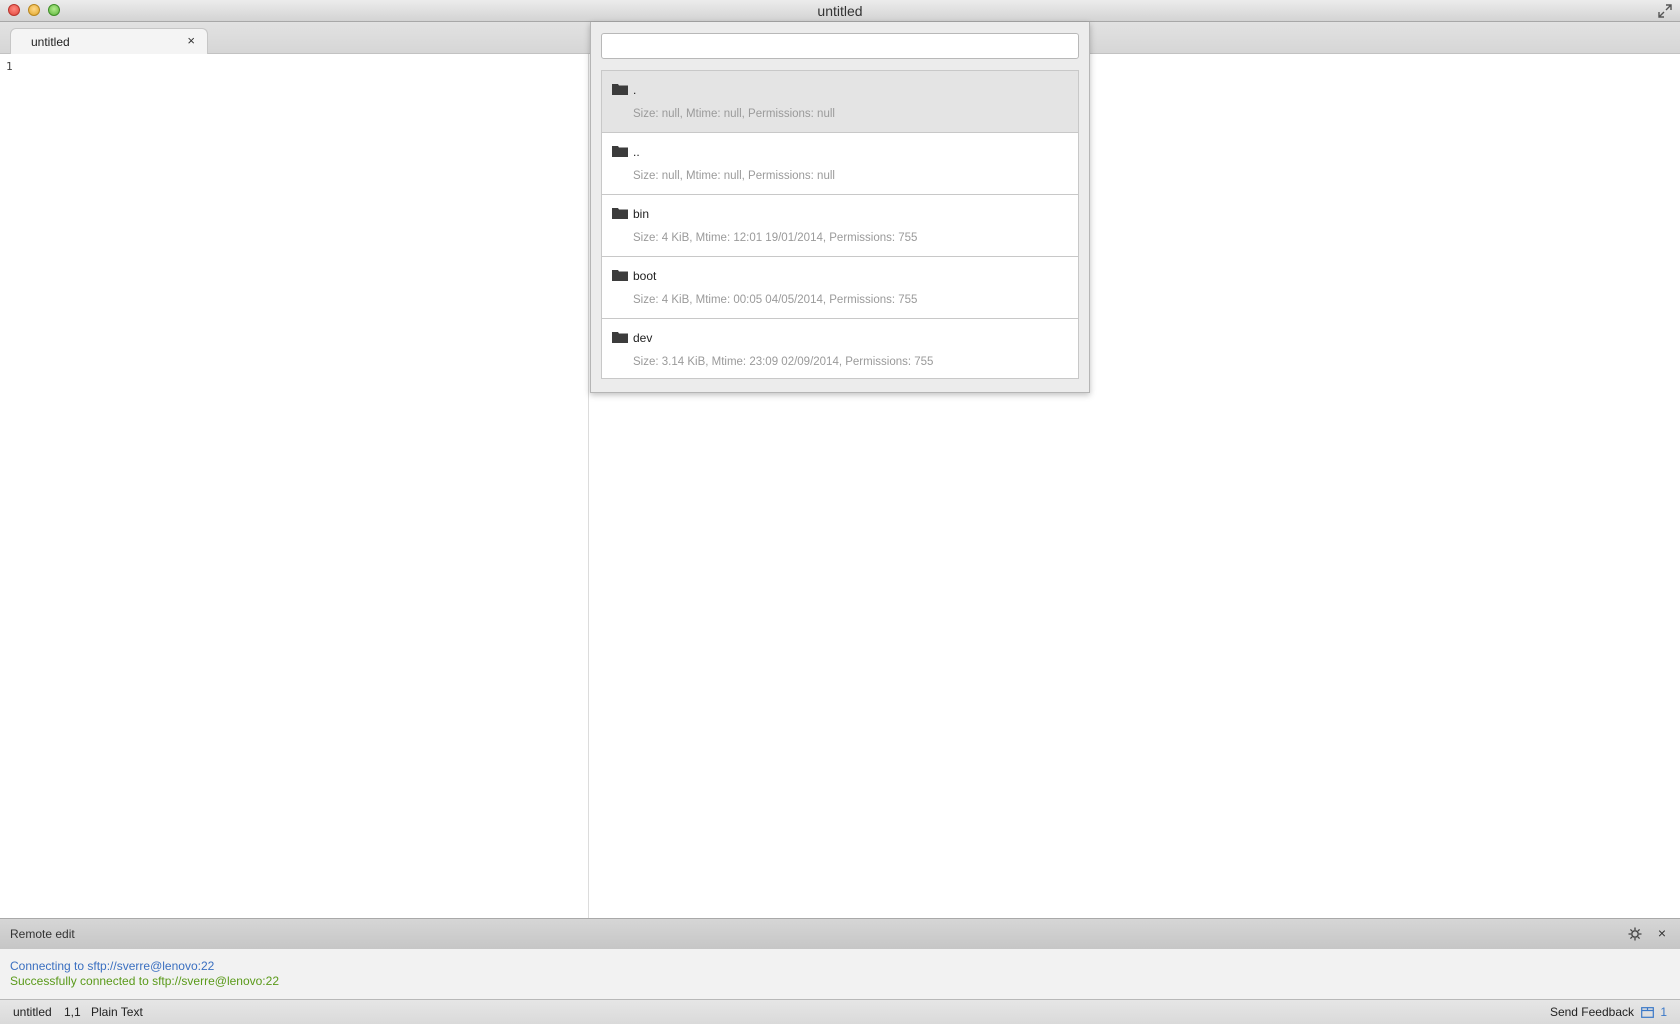  What do you see at coordinates (641, 214) in the screenshot?
I see `item-name: bin` at bounding box center [641, 214].